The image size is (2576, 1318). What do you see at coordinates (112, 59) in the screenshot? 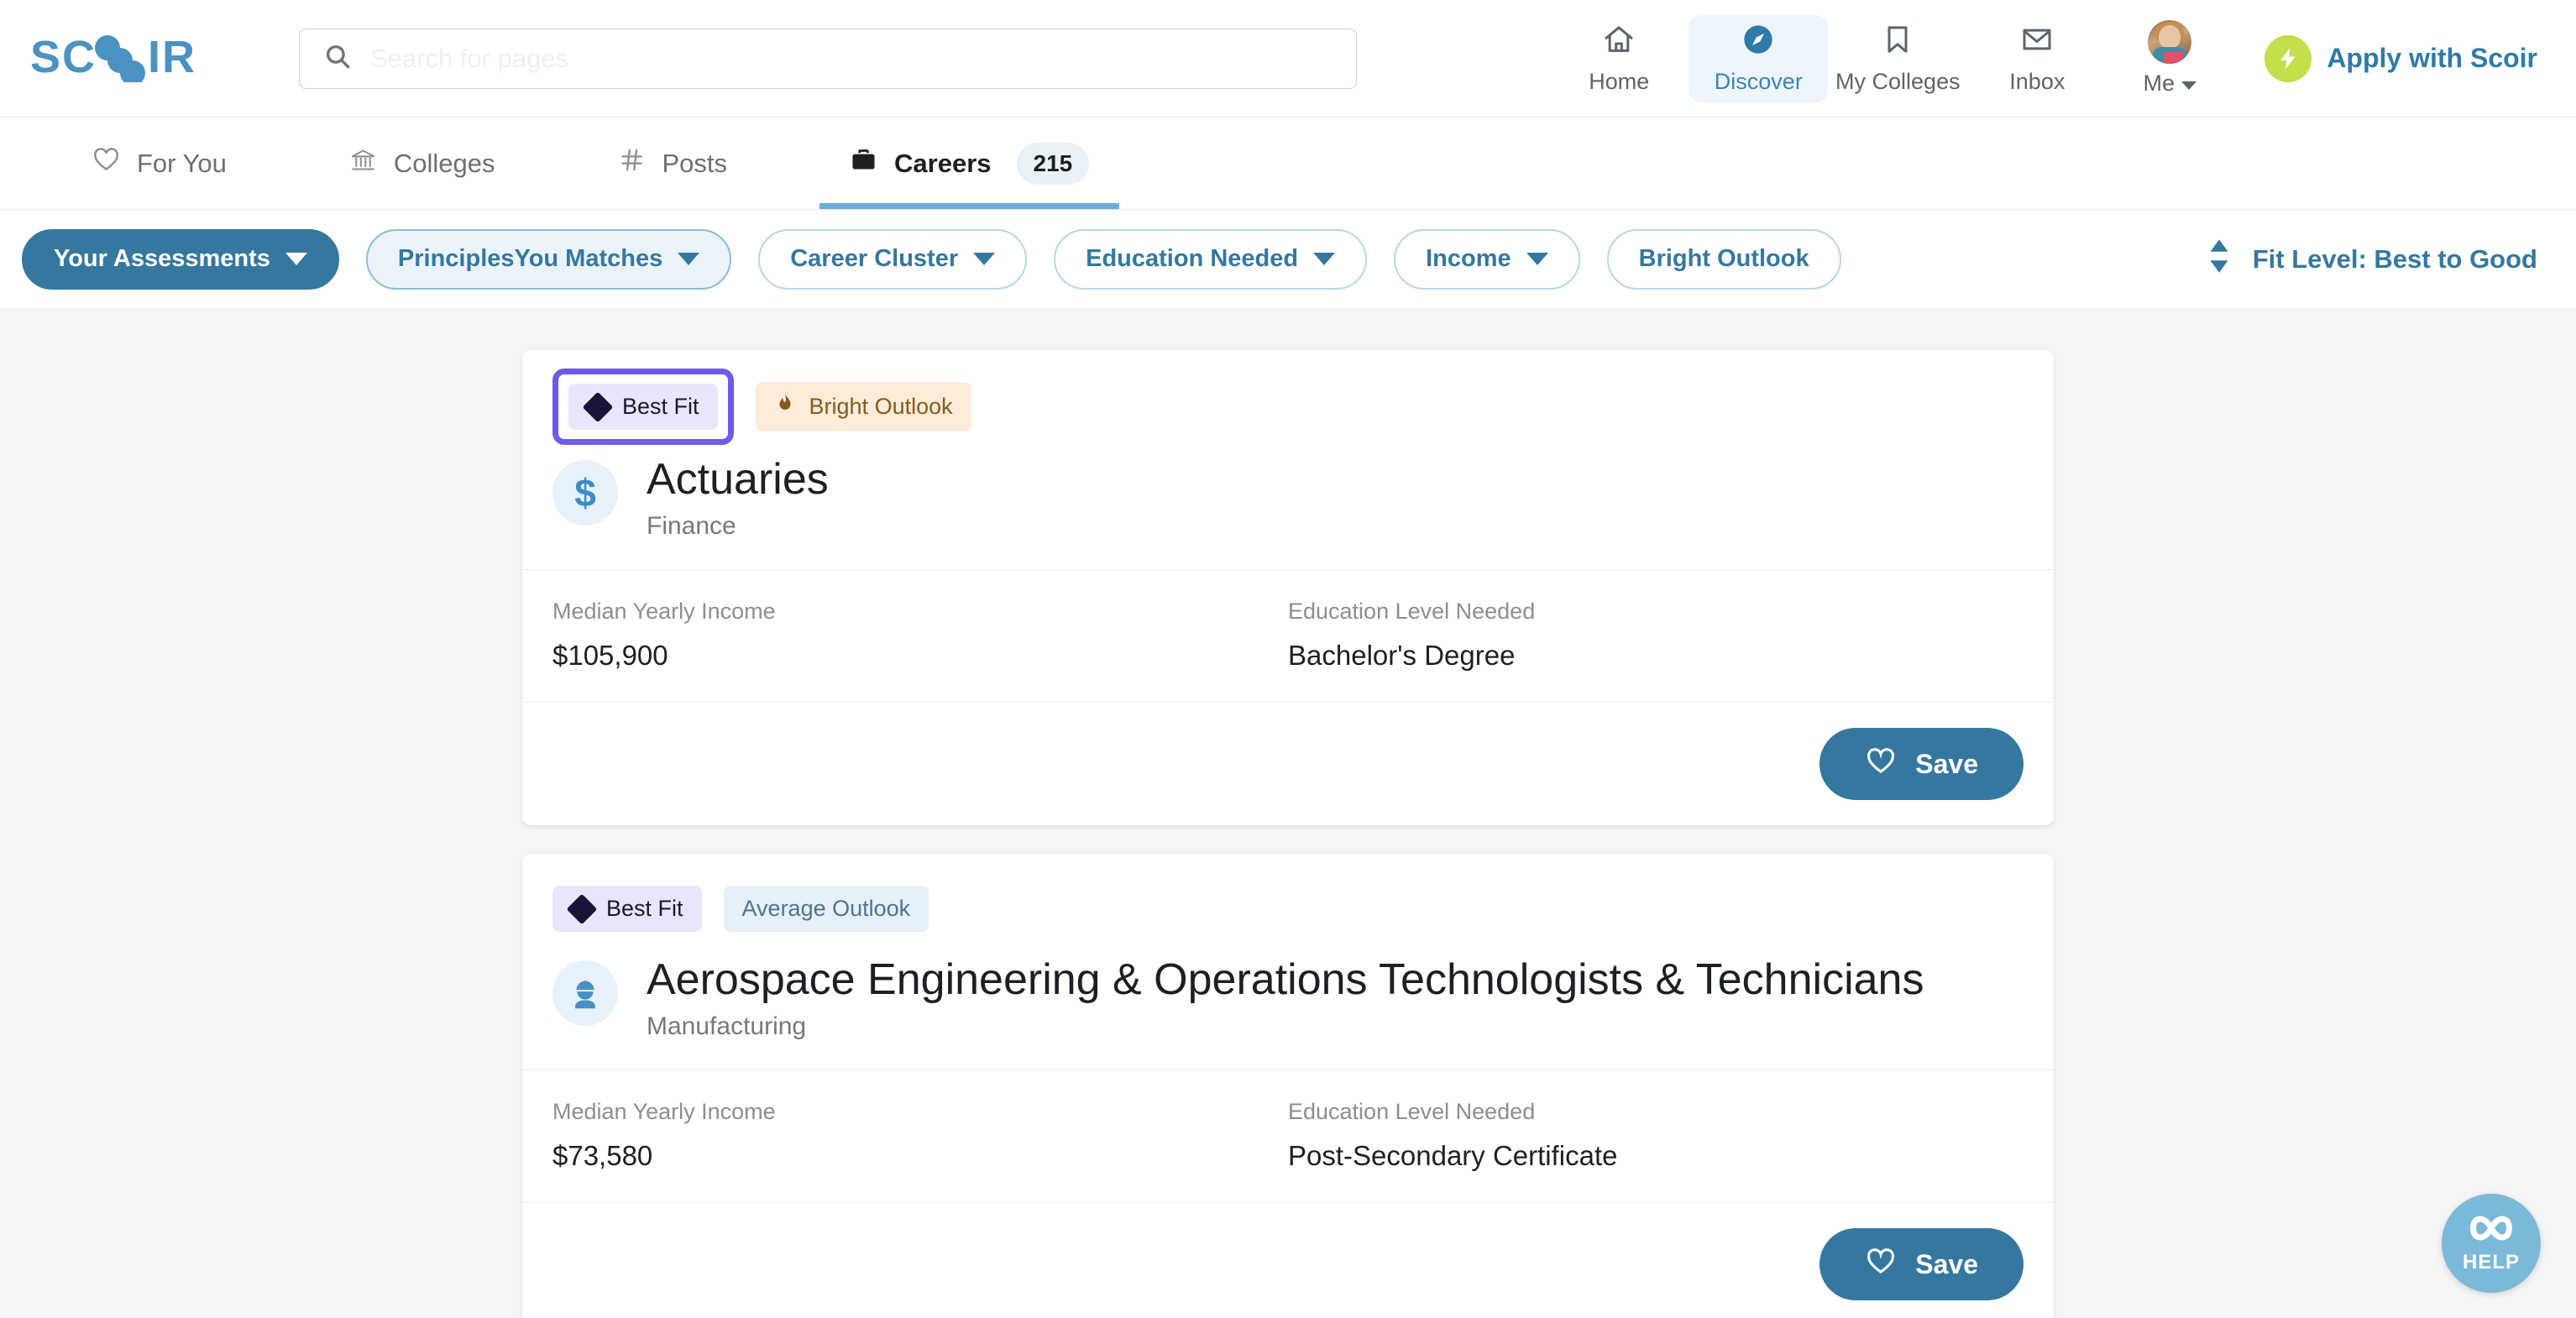
I see `scoir-logo-mark: SC IR` at bounding box center [112, 59].